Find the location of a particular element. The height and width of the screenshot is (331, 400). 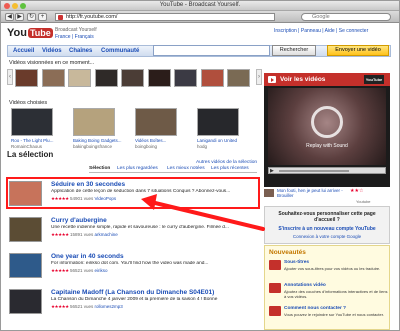

featured-user: bakingboingsfrance is located at coordinates (92, 146).